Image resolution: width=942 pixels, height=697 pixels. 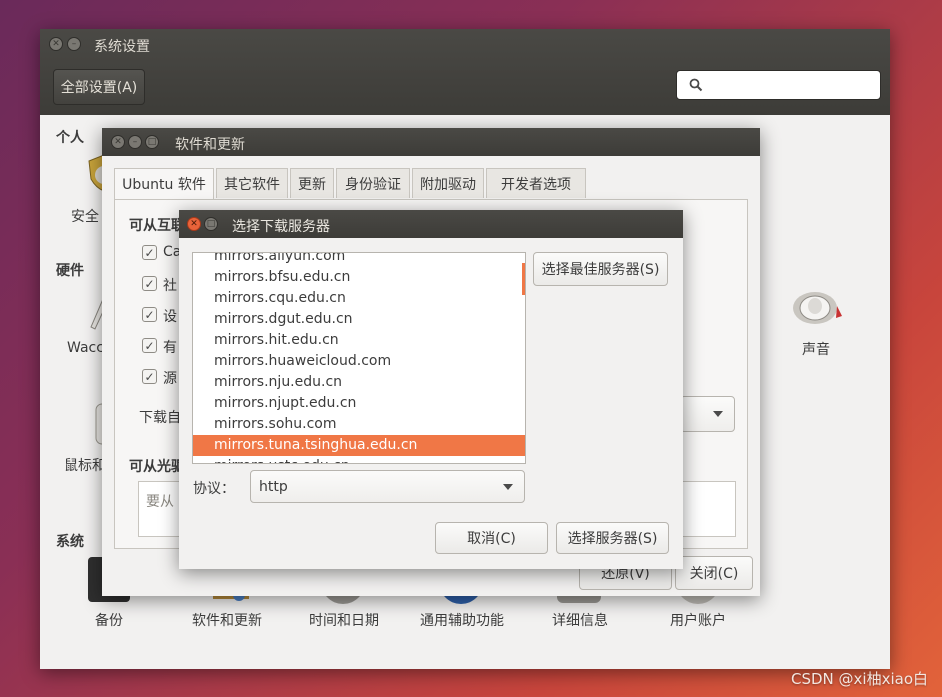 What do you see at coordinates (149, 376) in the screenshot?
I see `checkbox-source: ✓` at bounding box center [149, 376].